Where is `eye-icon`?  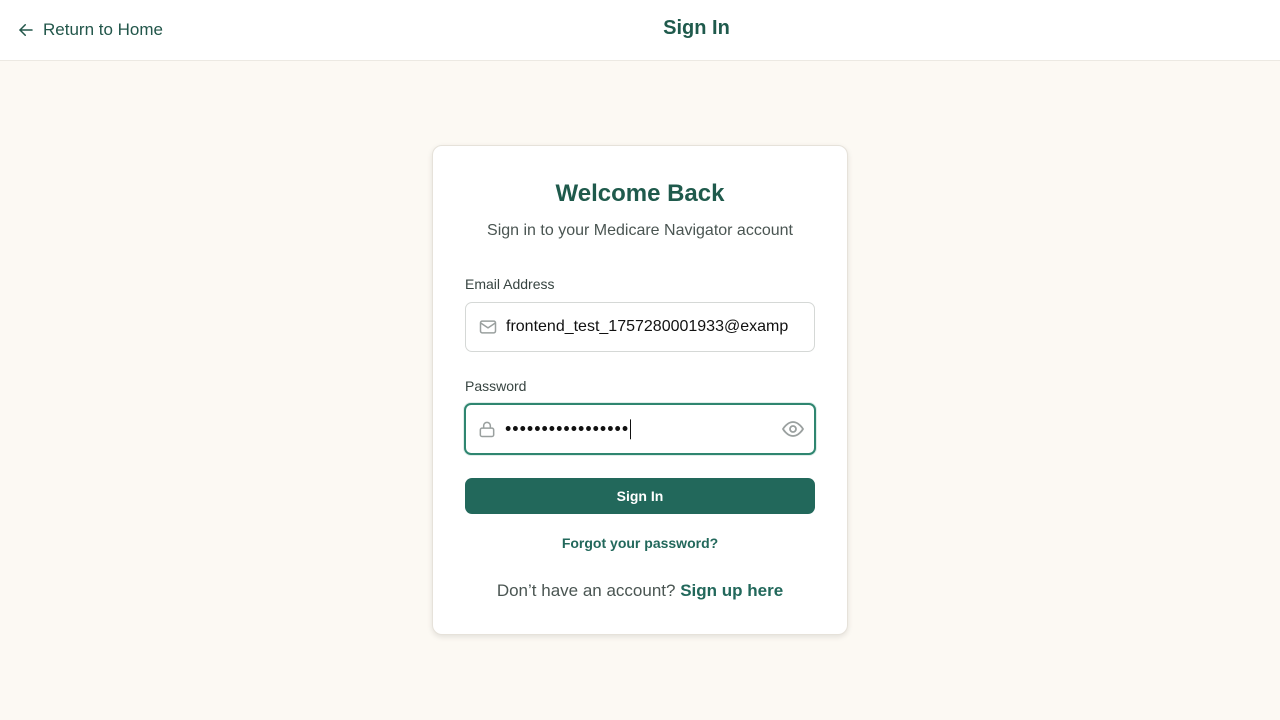 eye-icon is located at coordinates (793, 429).